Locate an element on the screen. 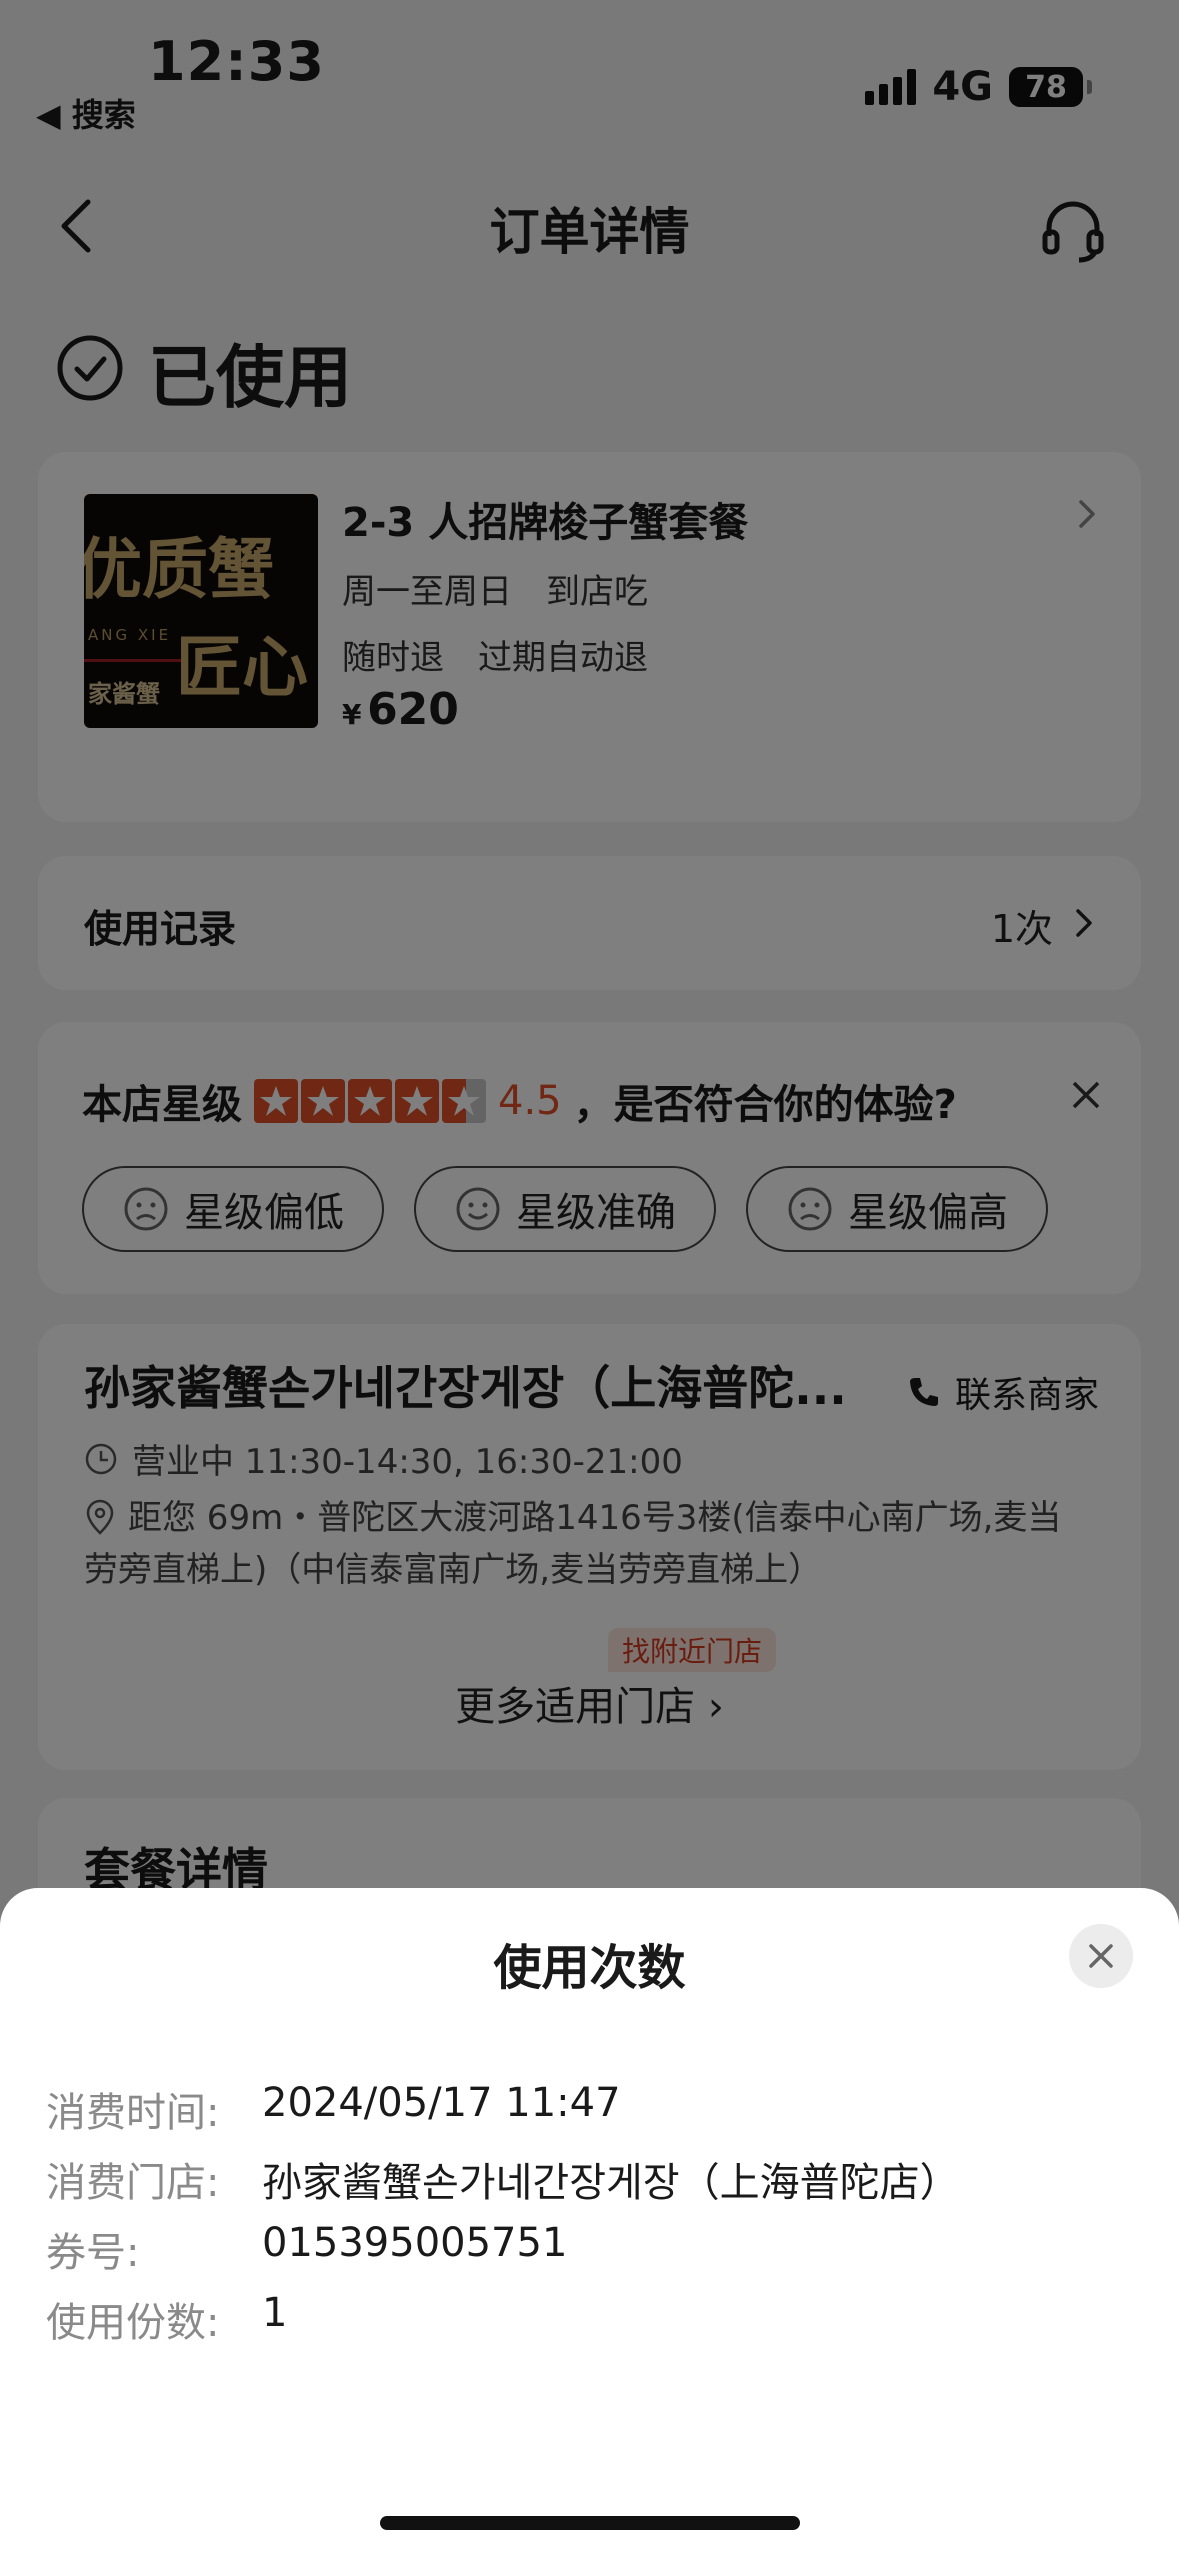 The width and height of the screenshot is (1179, 2556). detail-row-time: 消费时间: 2024/05/17 11:47 is located at coordinates (333, 2109).